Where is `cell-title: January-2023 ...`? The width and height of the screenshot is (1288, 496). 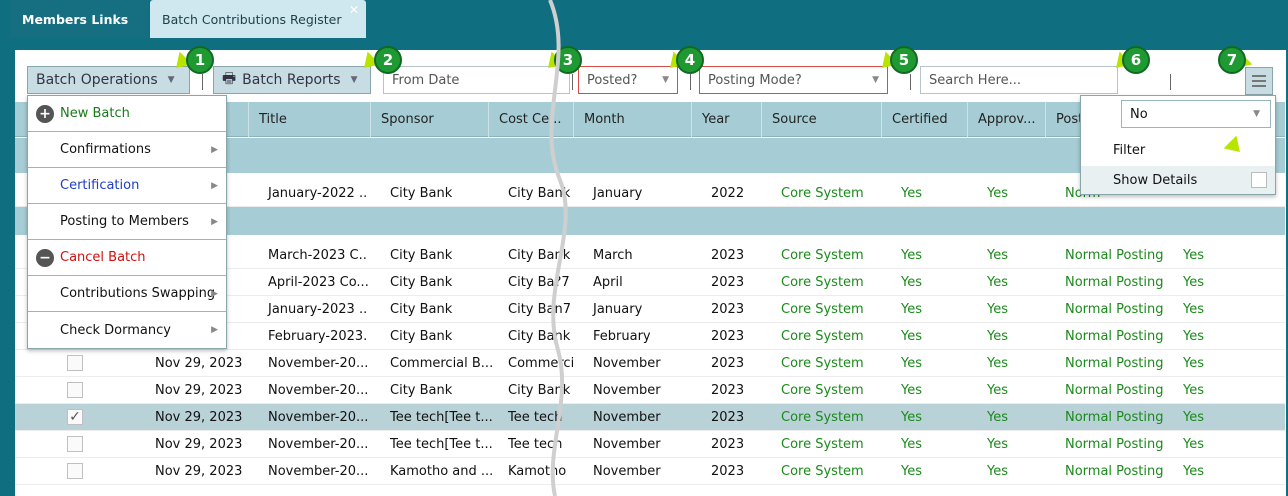
cell-title: January-2023 ... is located at coordinates (318, 309).